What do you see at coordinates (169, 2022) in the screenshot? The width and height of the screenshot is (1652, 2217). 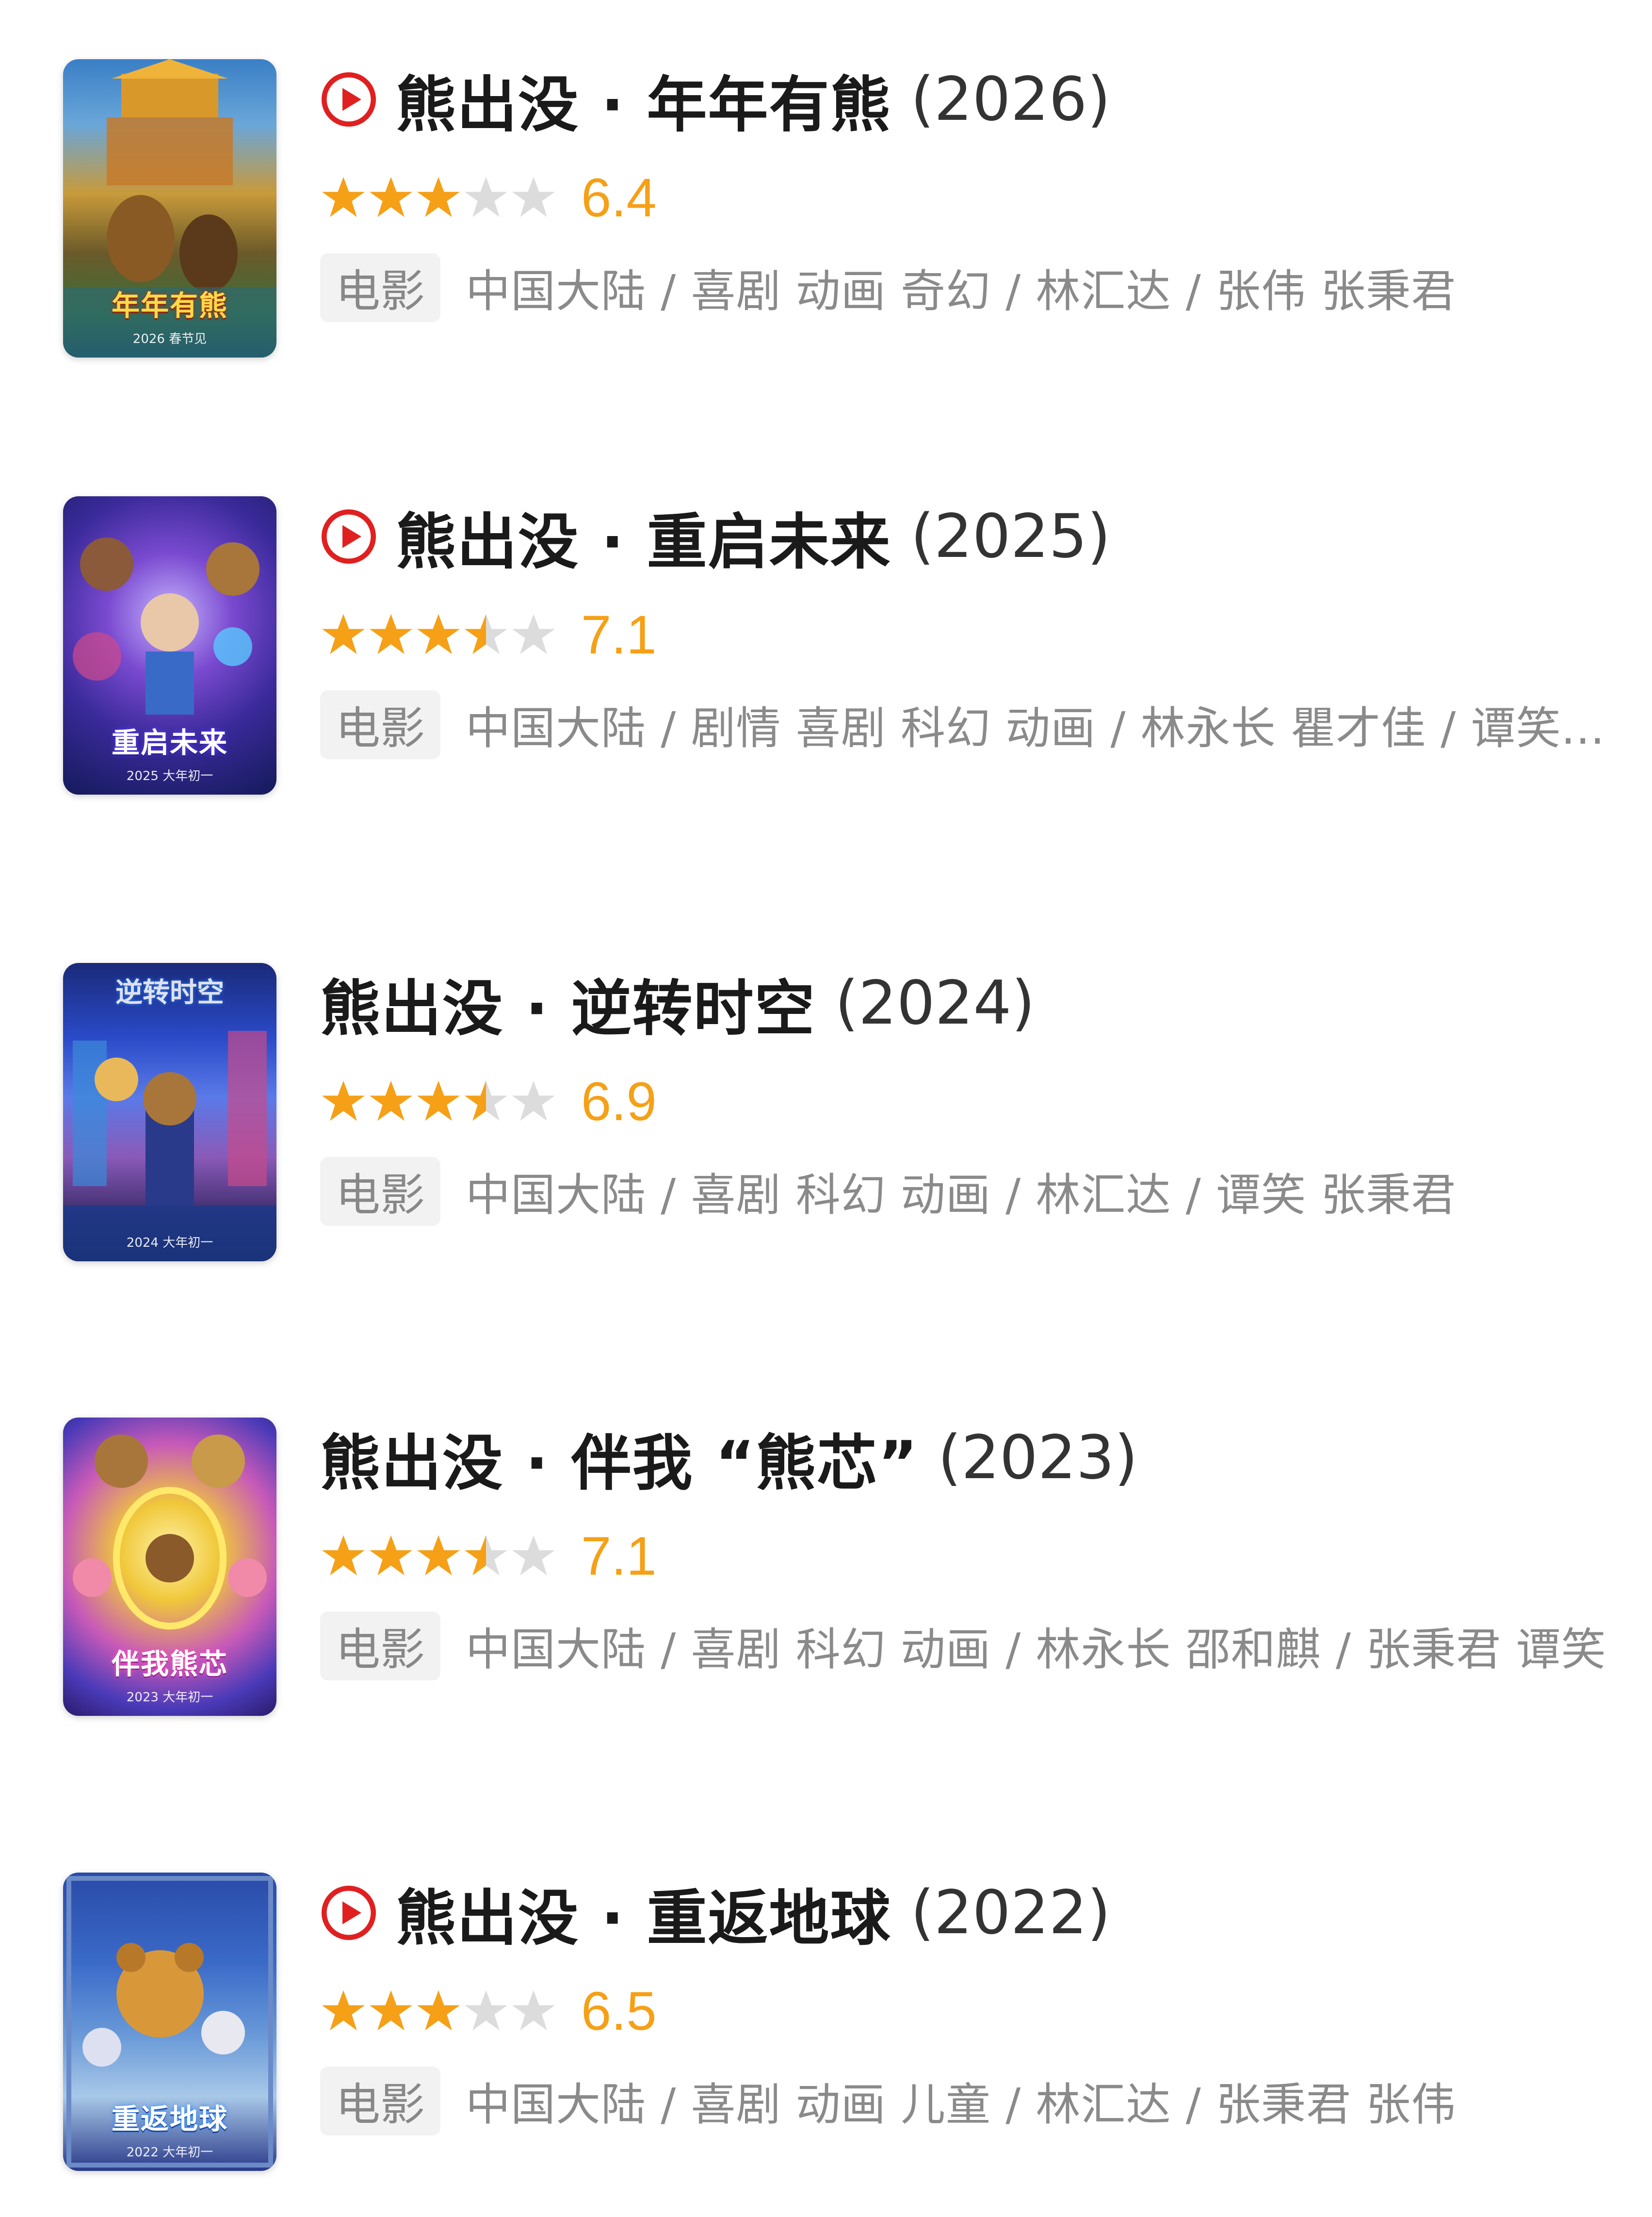 I see `movie-poster: 重返地球 2022 大年初一` at bounding box center [169, 2022].